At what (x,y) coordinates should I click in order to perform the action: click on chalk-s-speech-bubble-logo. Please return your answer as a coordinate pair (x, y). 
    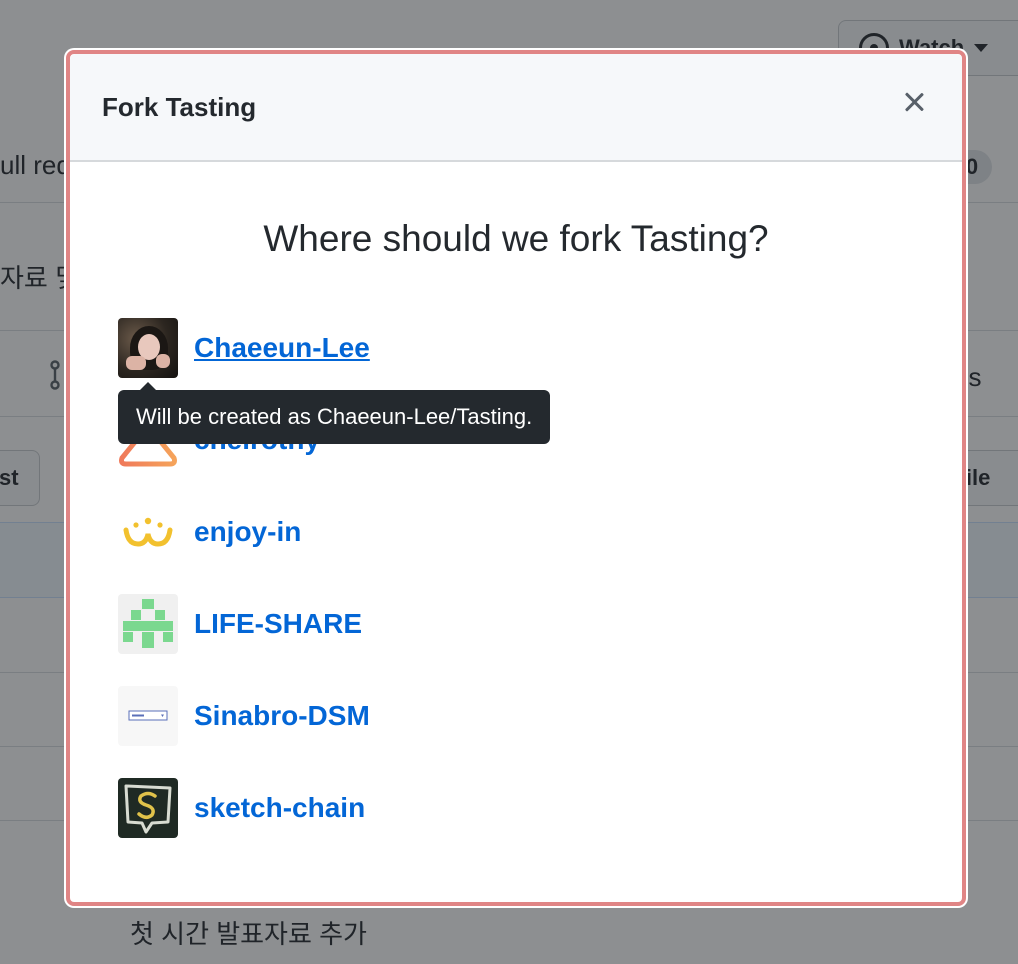
    Looking at the image, I should click on (148, 808).